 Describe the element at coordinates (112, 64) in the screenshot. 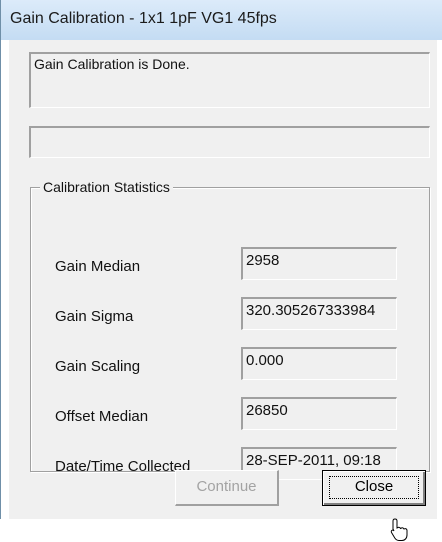

I see `status-message: Gain Calibration is Done.` at that location.